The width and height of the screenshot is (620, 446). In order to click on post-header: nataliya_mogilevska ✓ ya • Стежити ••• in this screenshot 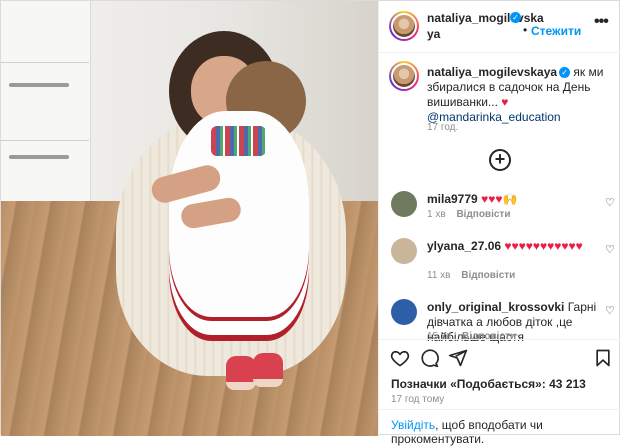, I will do `click(499, 27)`.